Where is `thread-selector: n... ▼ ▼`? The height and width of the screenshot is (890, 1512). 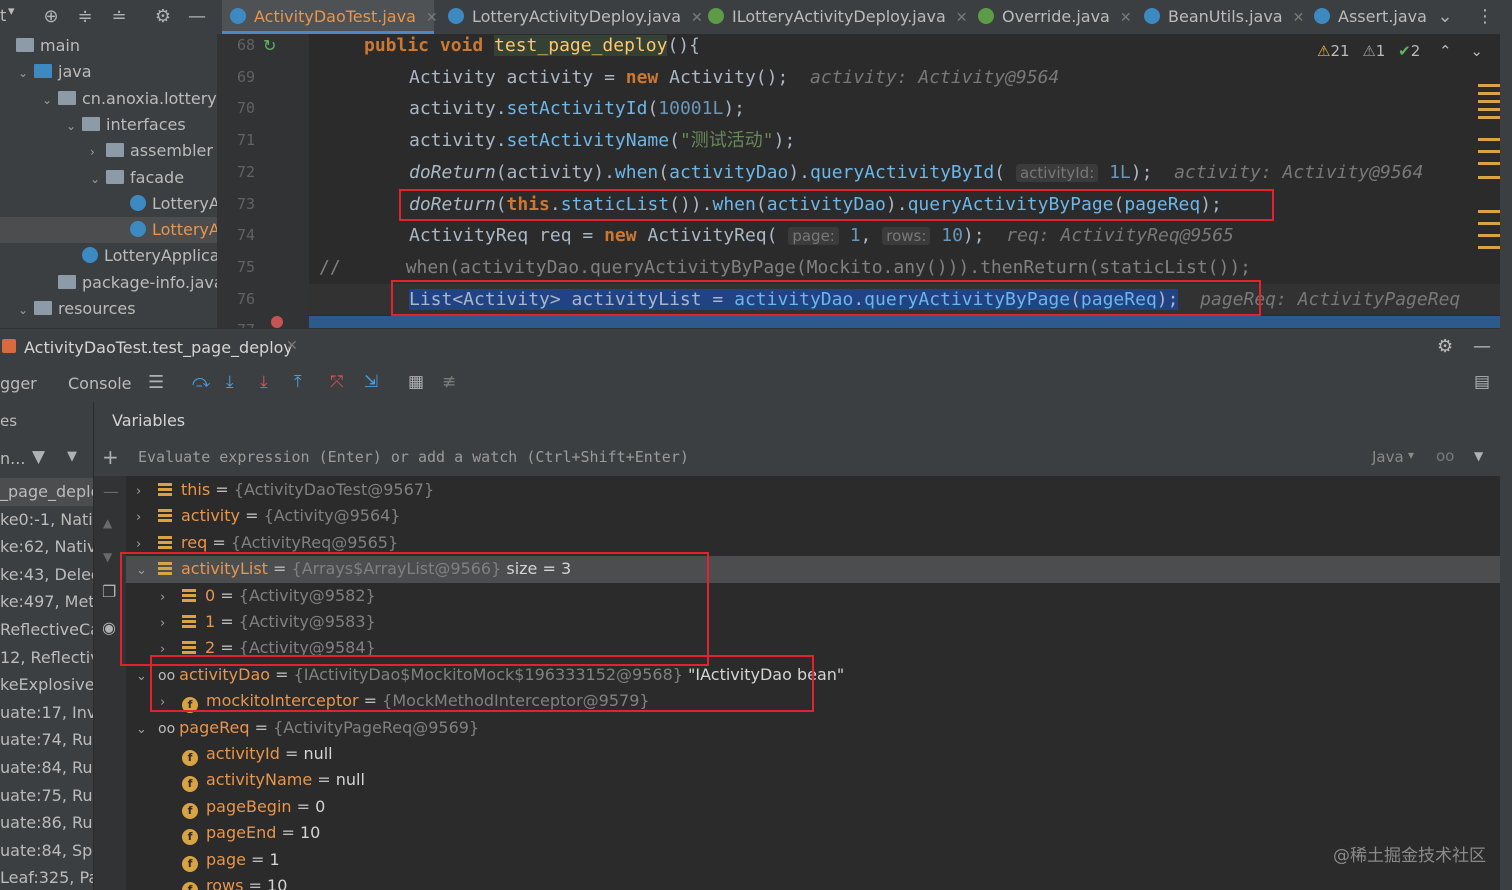 thread-selector: n... ▼ ▼ is located at coordinates (46, 459).